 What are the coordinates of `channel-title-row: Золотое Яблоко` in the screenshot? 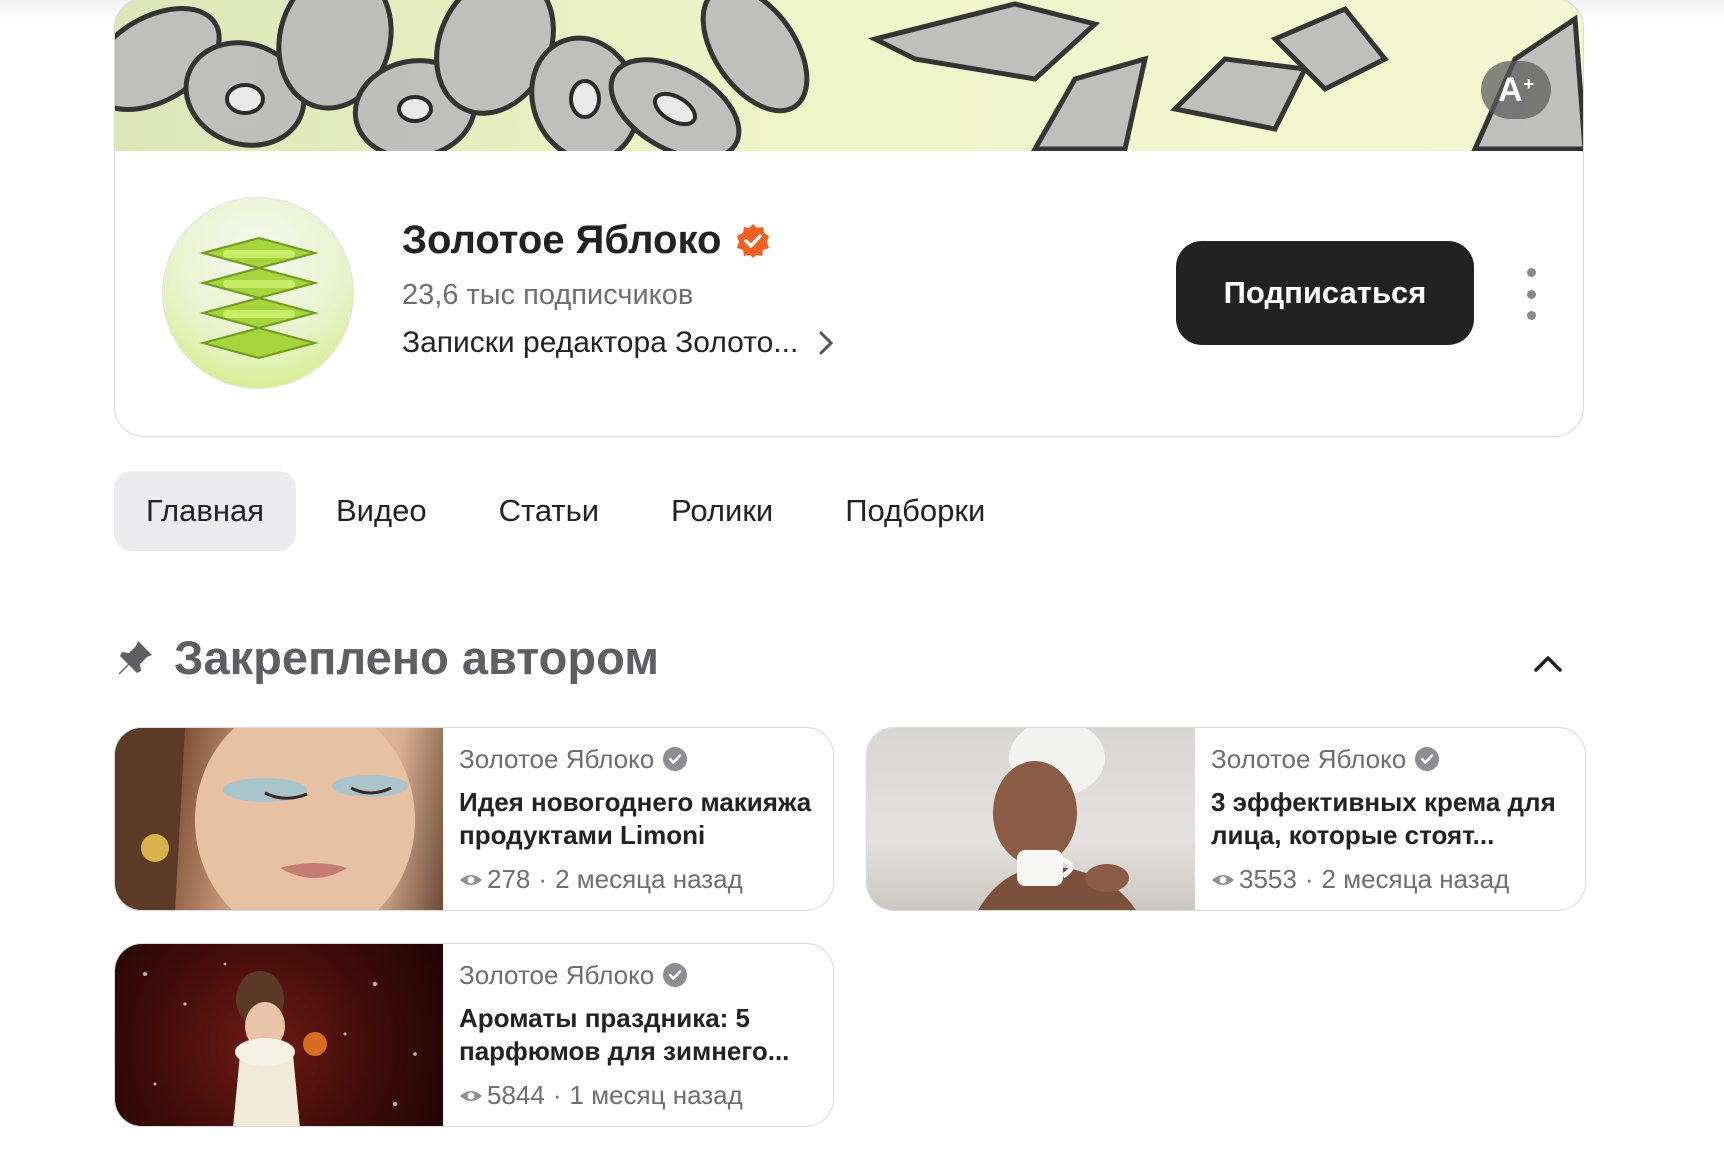 It's located at (586, 240).